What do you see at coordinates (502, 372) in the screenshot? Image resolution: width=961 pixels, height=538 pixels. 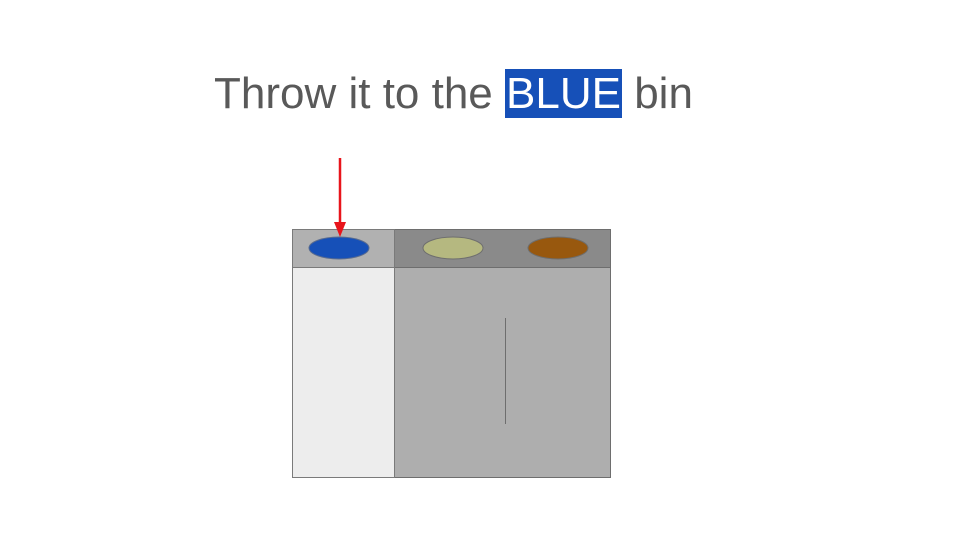 I see `other-bins-body` at bounding box center [502, 372].